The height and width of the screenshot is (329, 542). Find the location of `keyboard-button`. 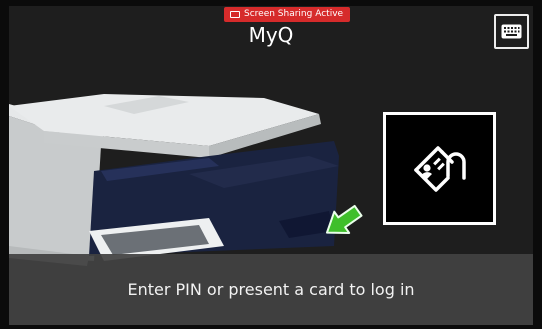

keyboard-button is located at coordinates (511, 31).